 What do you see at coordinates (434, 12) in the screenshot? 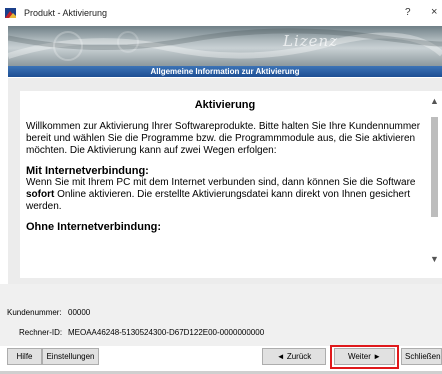
I see `close-icon: ×` at bounding box center [434, 12].